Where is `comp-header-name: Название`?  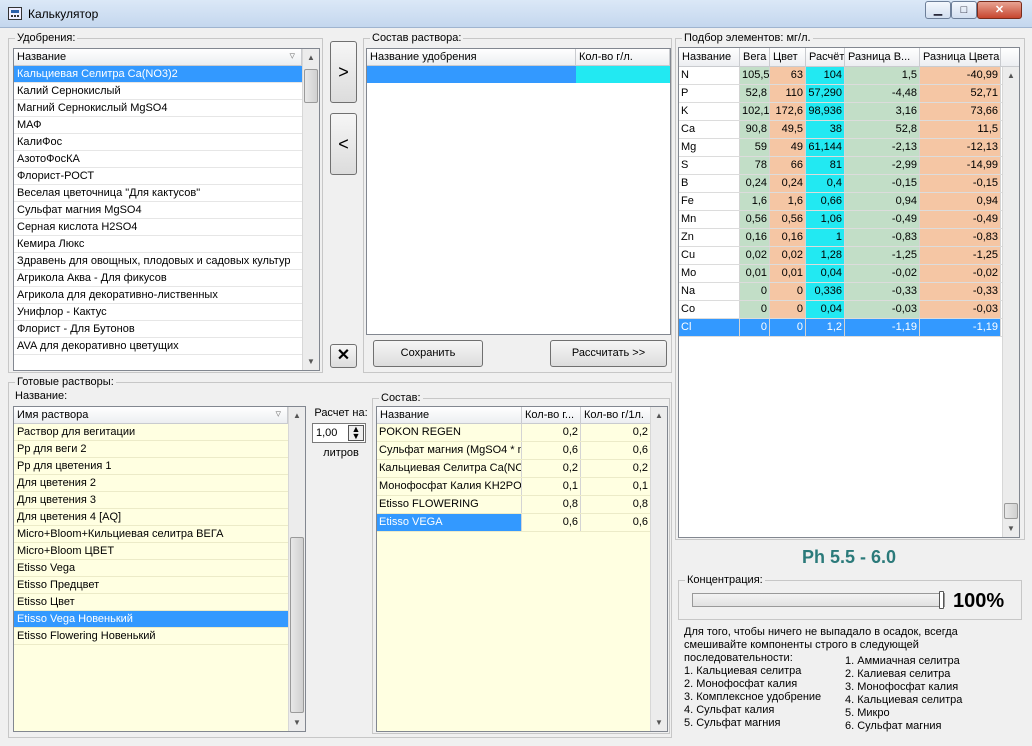
comp-header-name: Название is located at coordinates (449, 415).